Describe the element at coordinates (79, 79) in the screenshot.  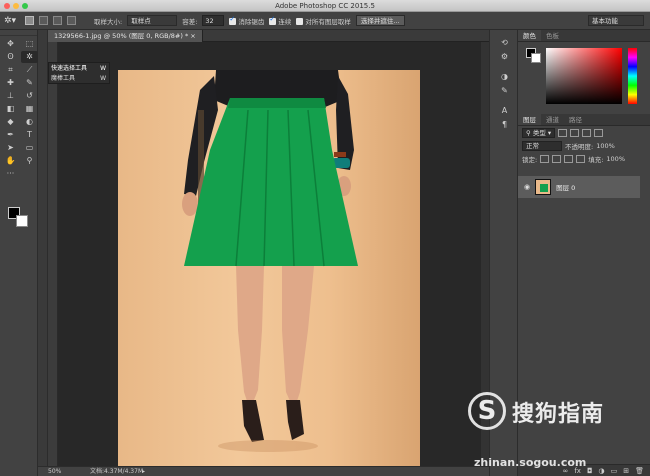
I see `flyout-item-magic-wand: 魔棒工具 W` at that location.